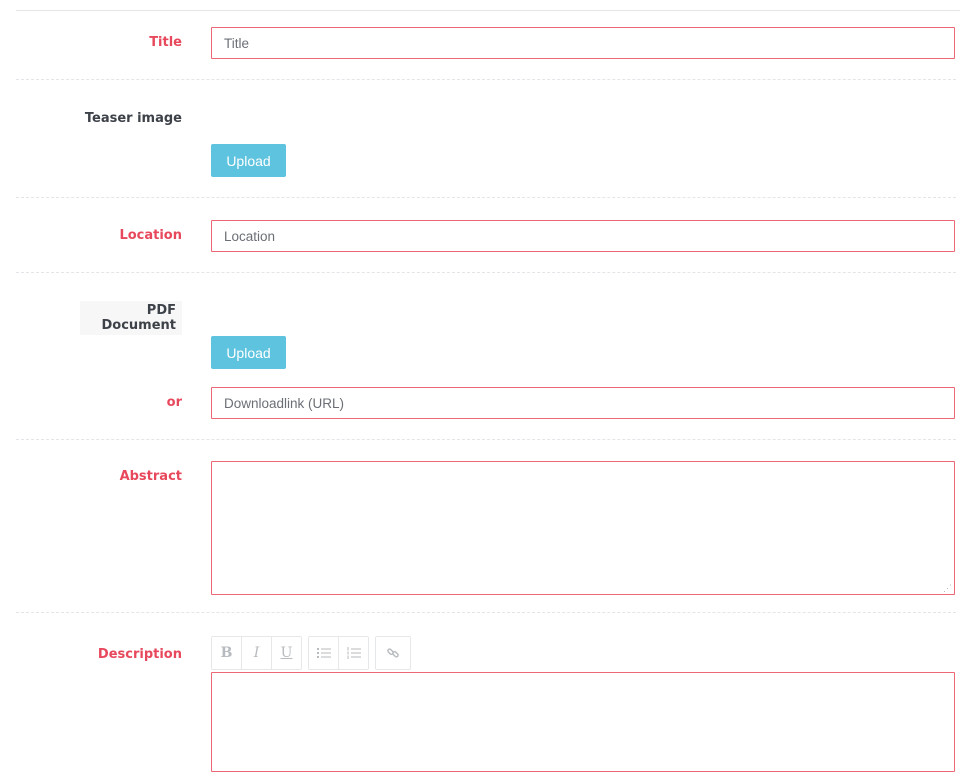 The height and width of the screenshot is (772, 960). I want to click on list-button-group, so click(338, 653).